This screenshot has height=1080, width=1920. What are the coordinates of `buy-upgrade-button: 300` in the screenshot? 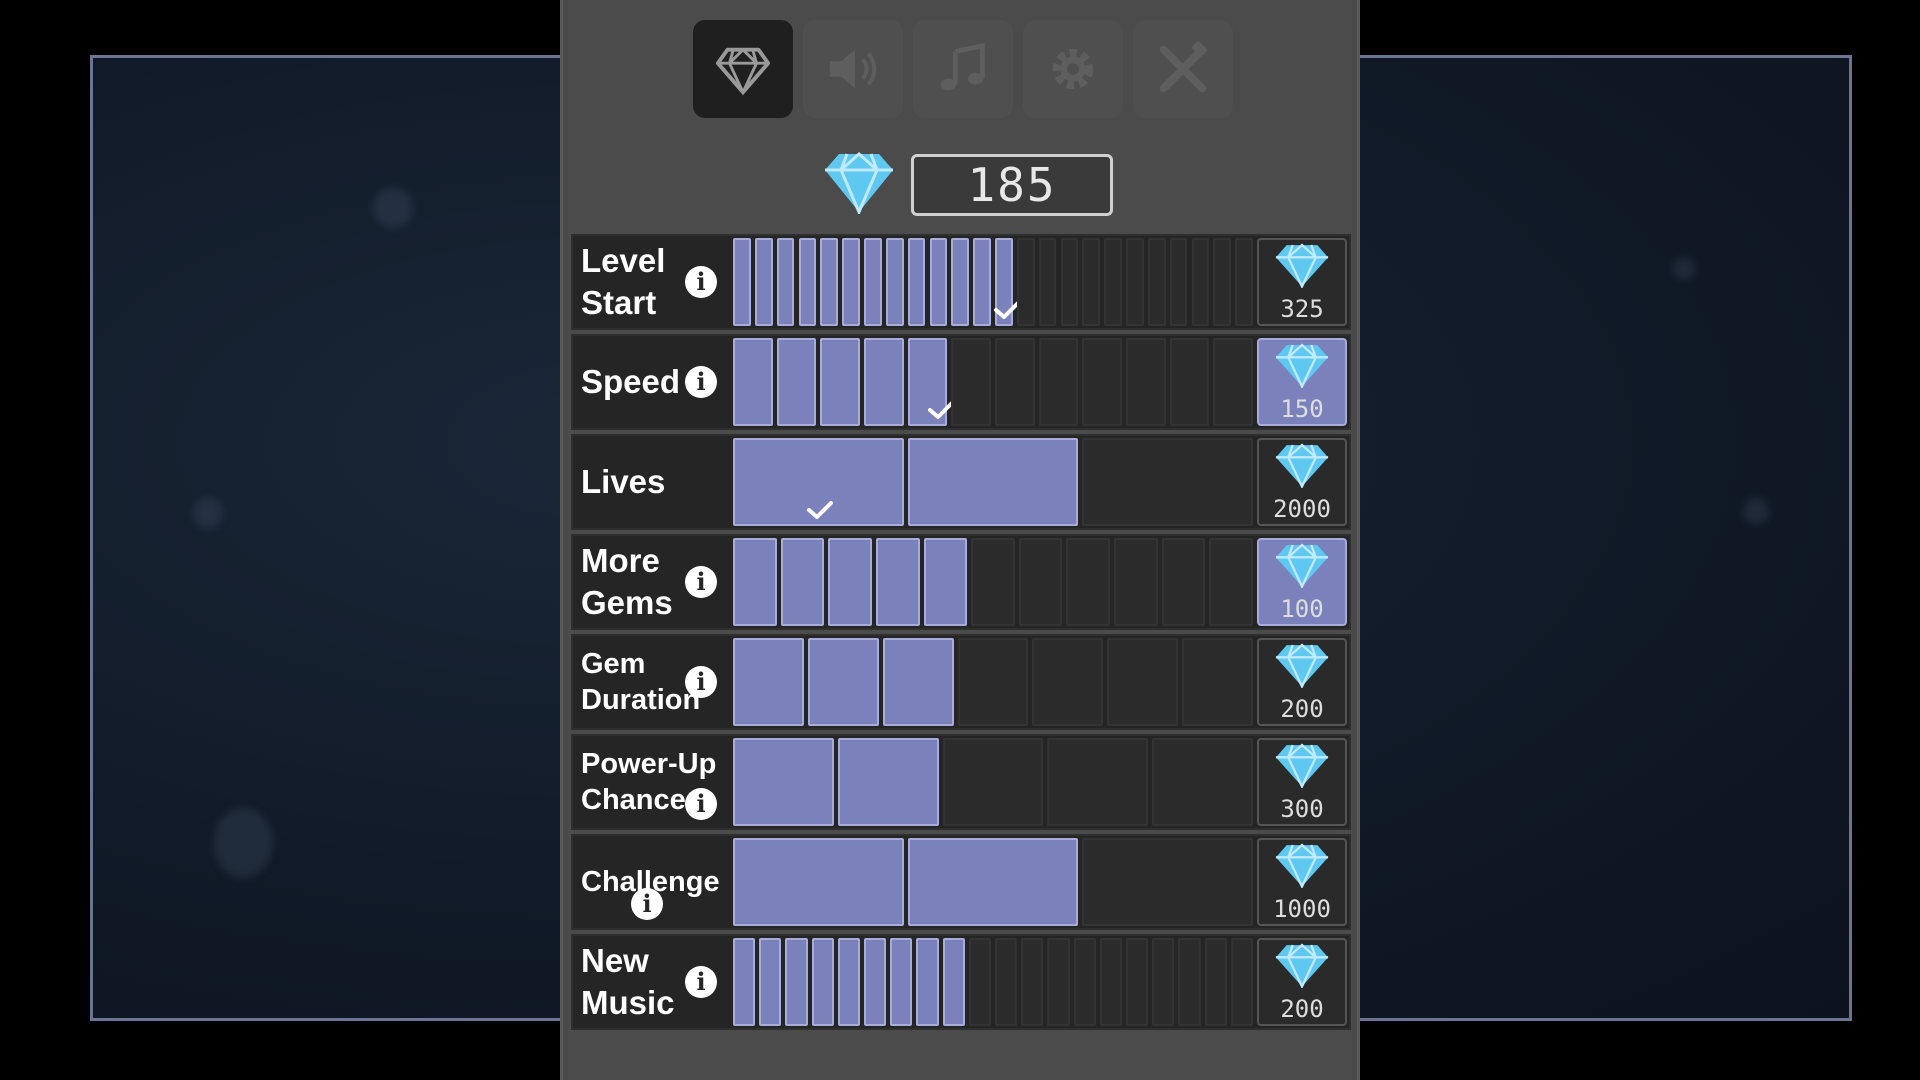 It's located at (1302, 782).